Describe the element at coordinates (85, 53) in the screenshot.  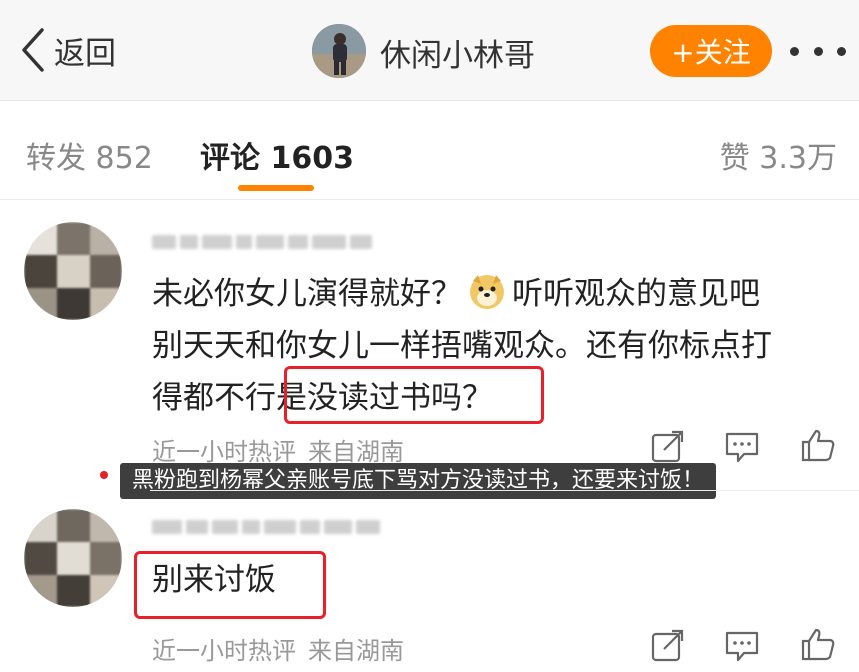
I see `back-label: 返回` at that location.